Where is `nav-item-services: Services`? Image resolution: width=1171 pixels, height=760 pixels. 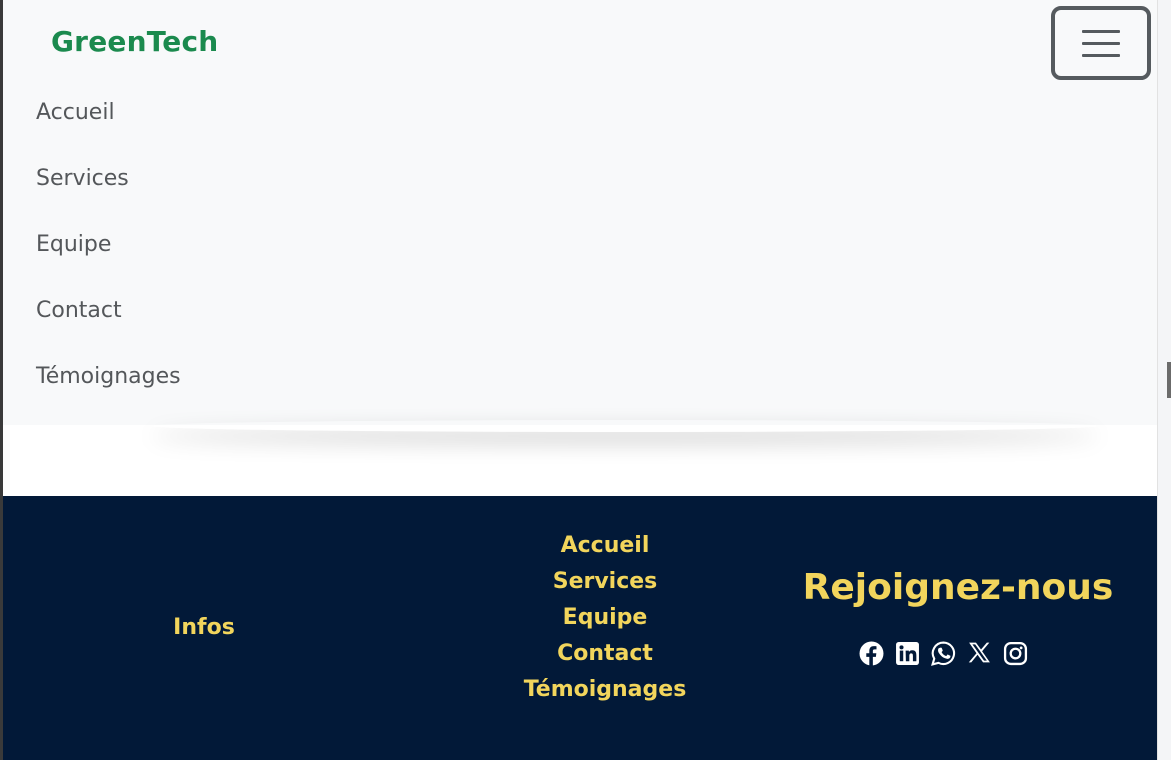 nav-item-services: Services is located at coordinates (108, 179).